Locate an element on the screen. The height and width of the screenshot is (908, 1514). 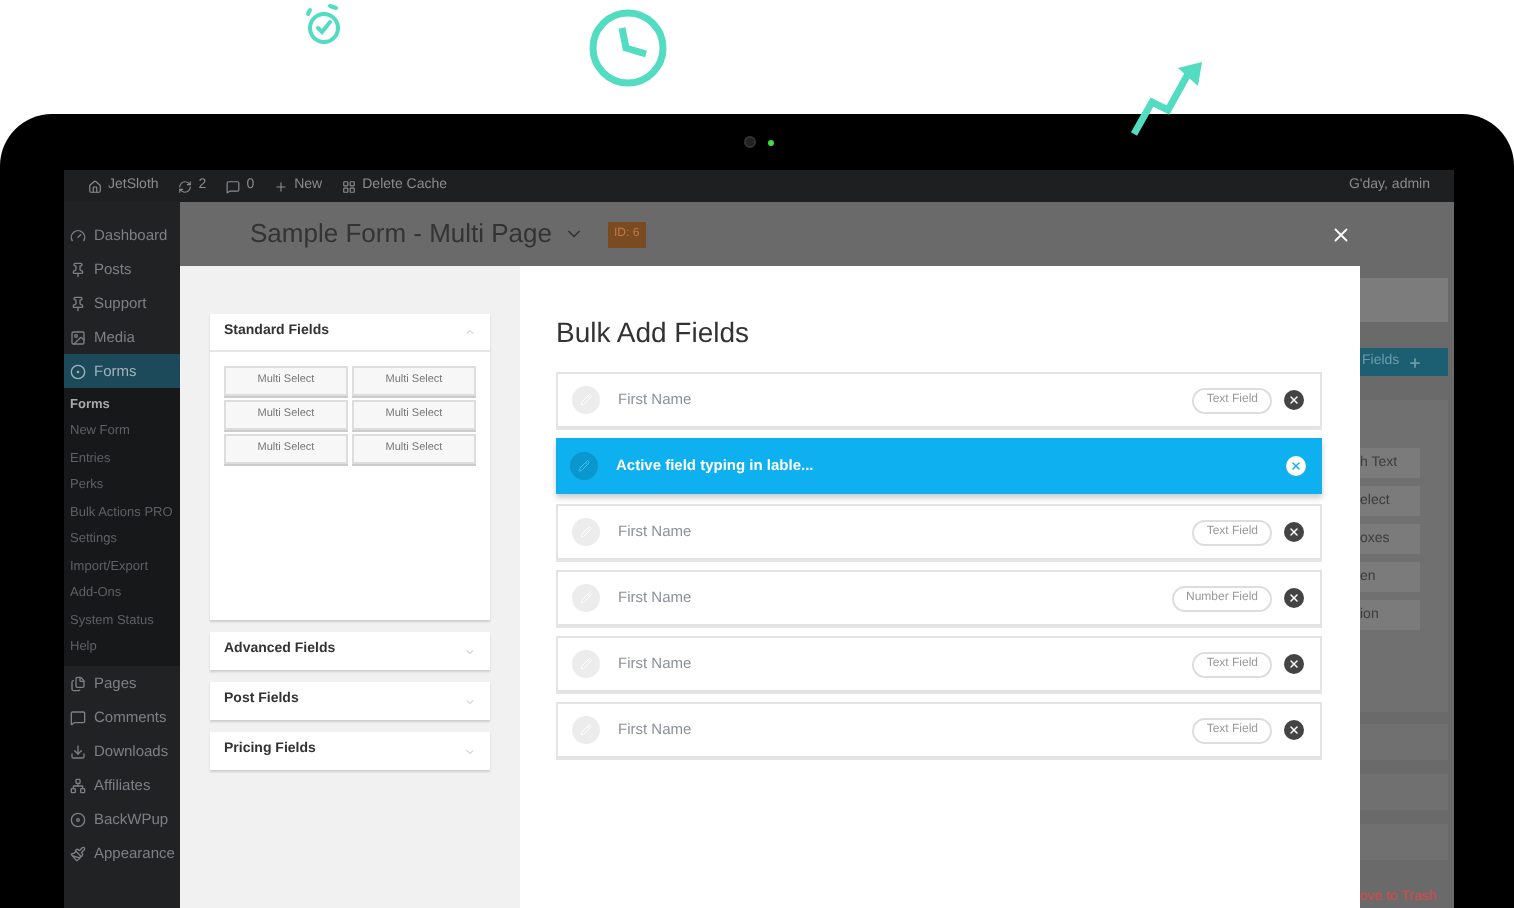
pages-icon is located at coordinates (78, 683).